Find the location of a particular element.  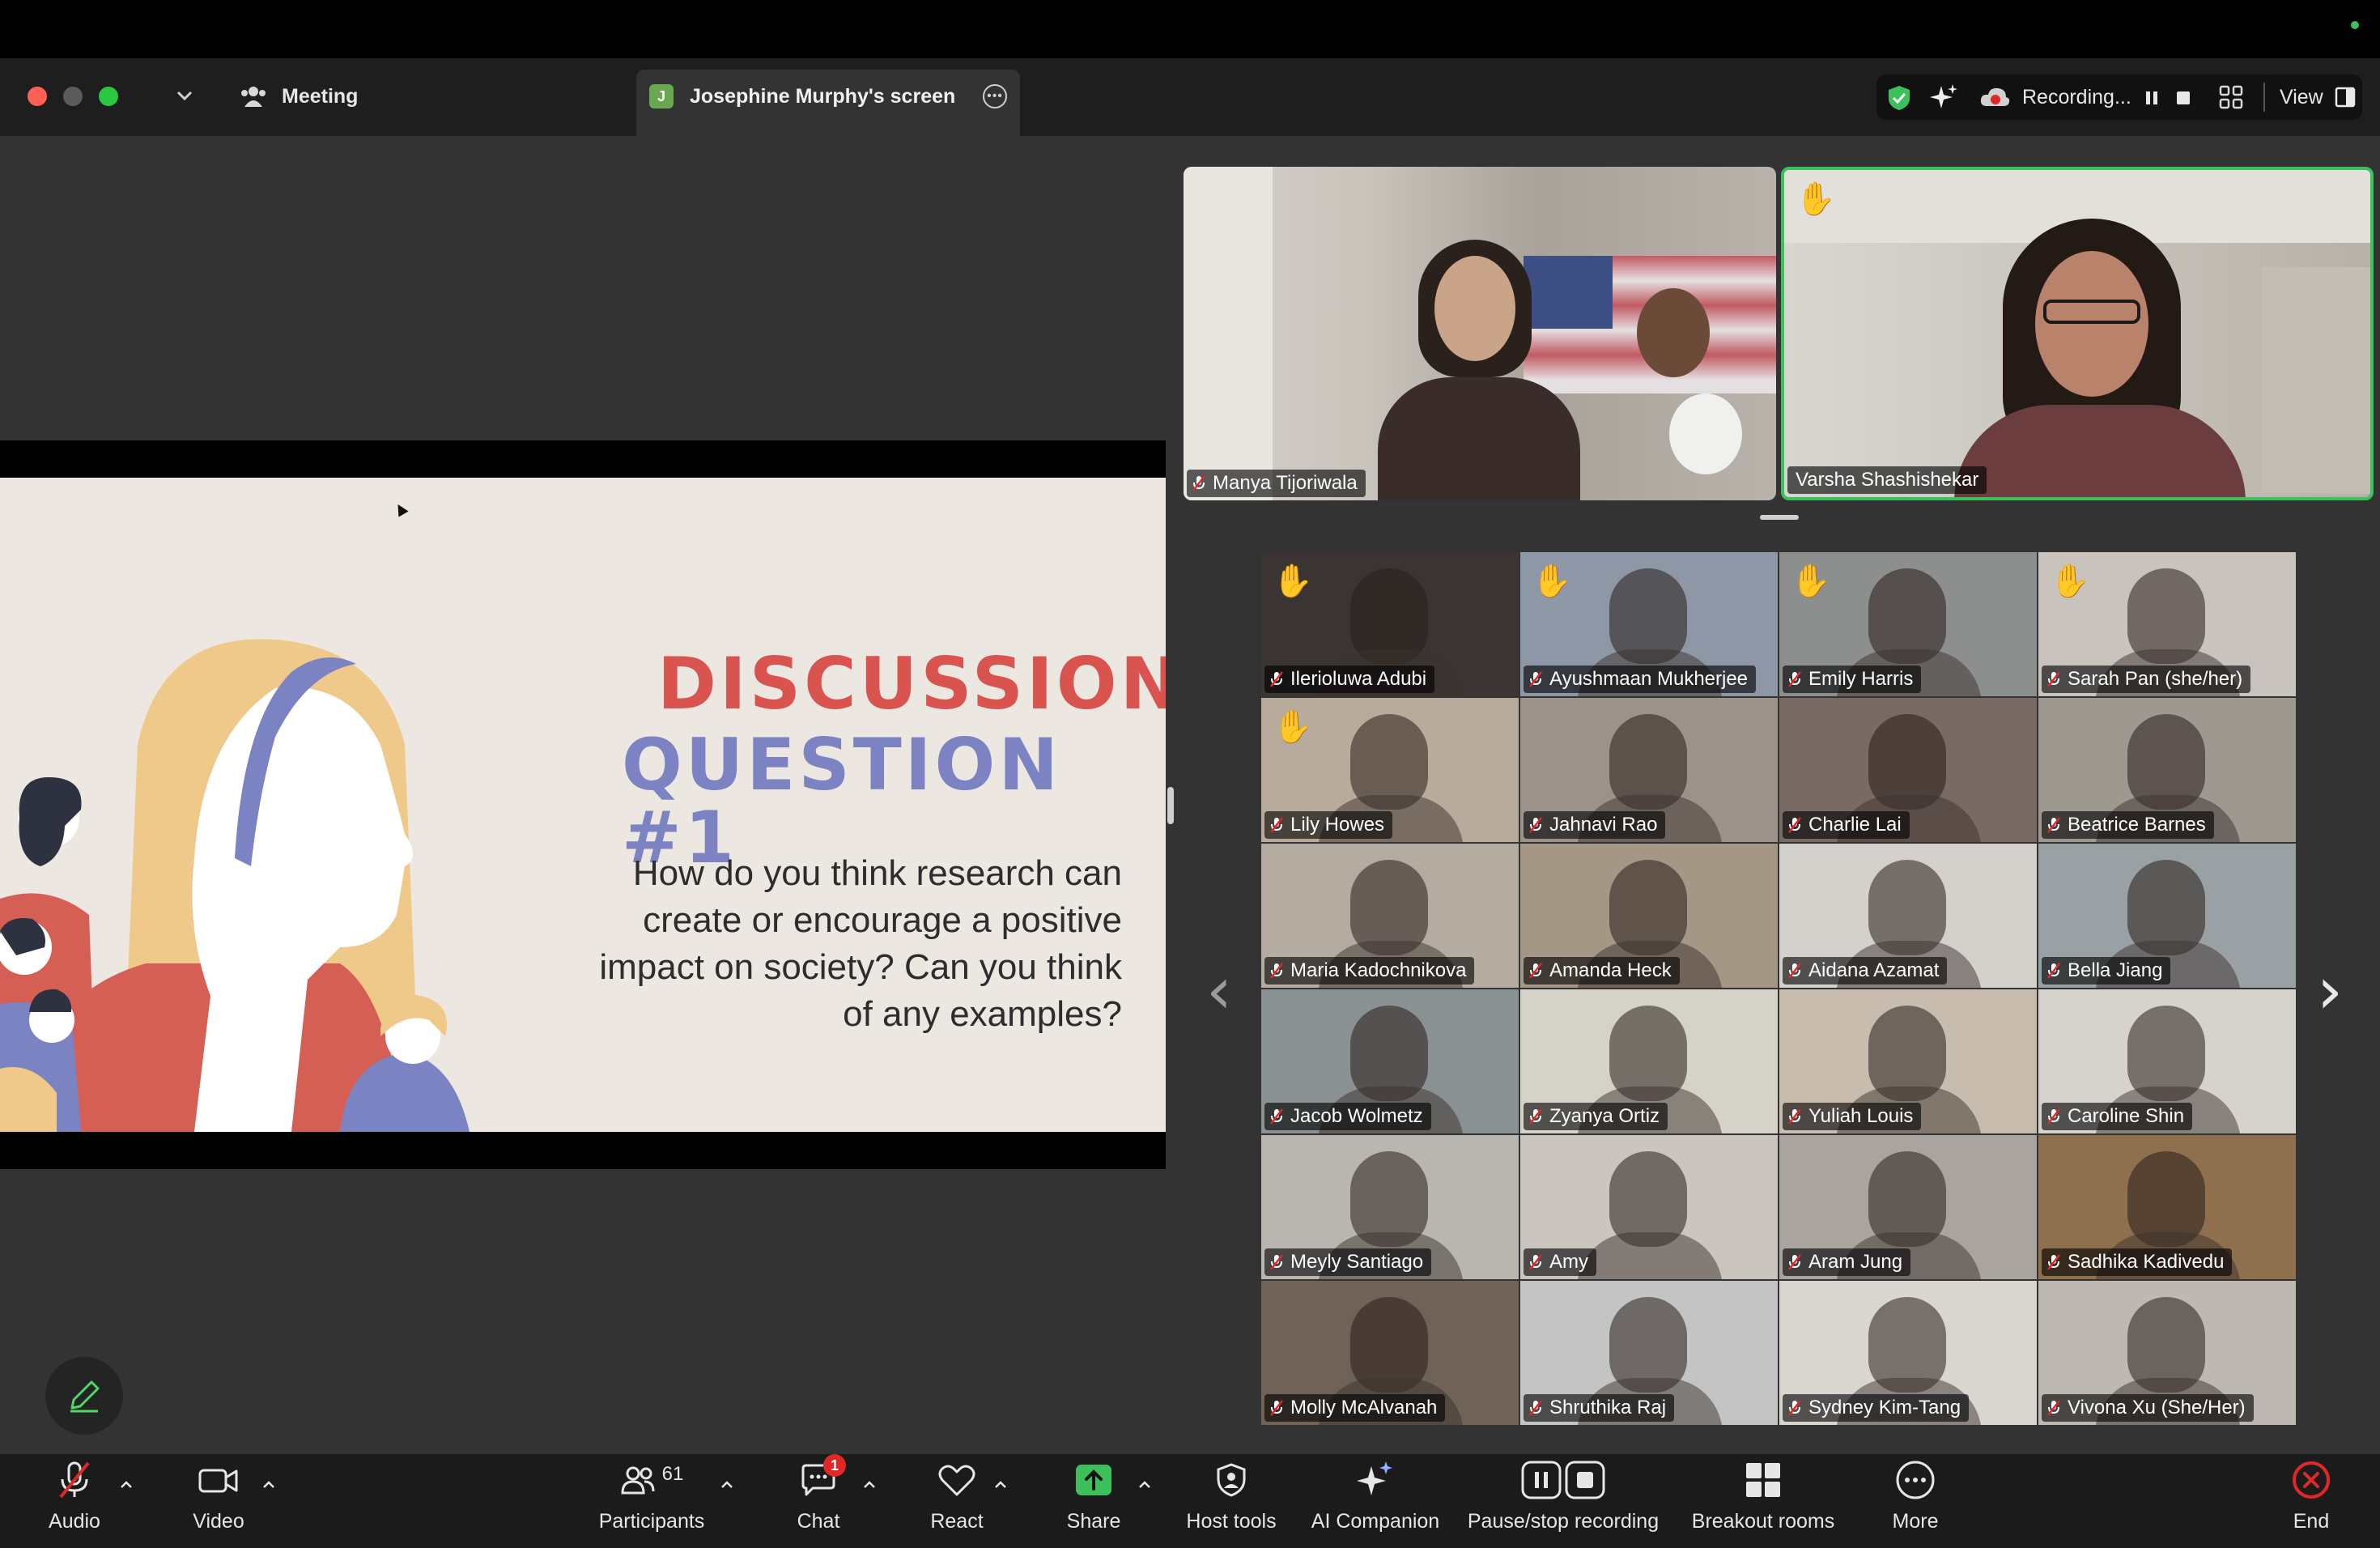

video-tile-participant: Caroline Shin is located at coordinates (2167, 1061).